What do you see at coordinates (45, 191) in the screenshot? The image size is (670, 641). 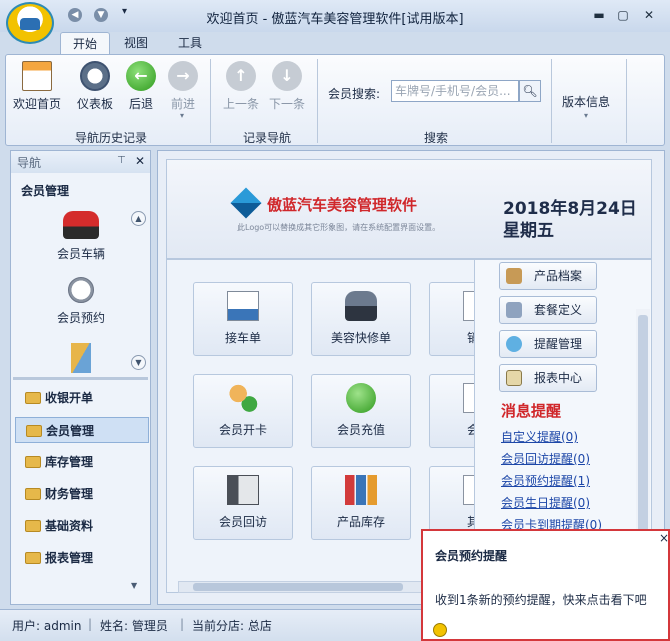 I see `sidebar-section-title: 会员管理` at bounding box center [45, 191].